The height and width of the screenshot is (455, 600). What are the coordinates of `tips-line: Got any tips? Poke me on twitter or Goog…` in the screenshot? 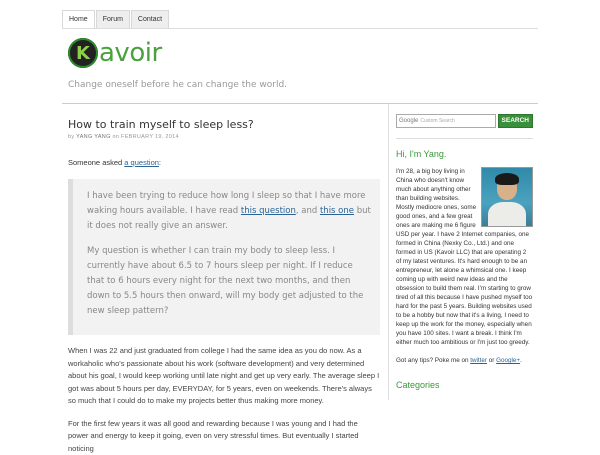 It's located at (464, 360).